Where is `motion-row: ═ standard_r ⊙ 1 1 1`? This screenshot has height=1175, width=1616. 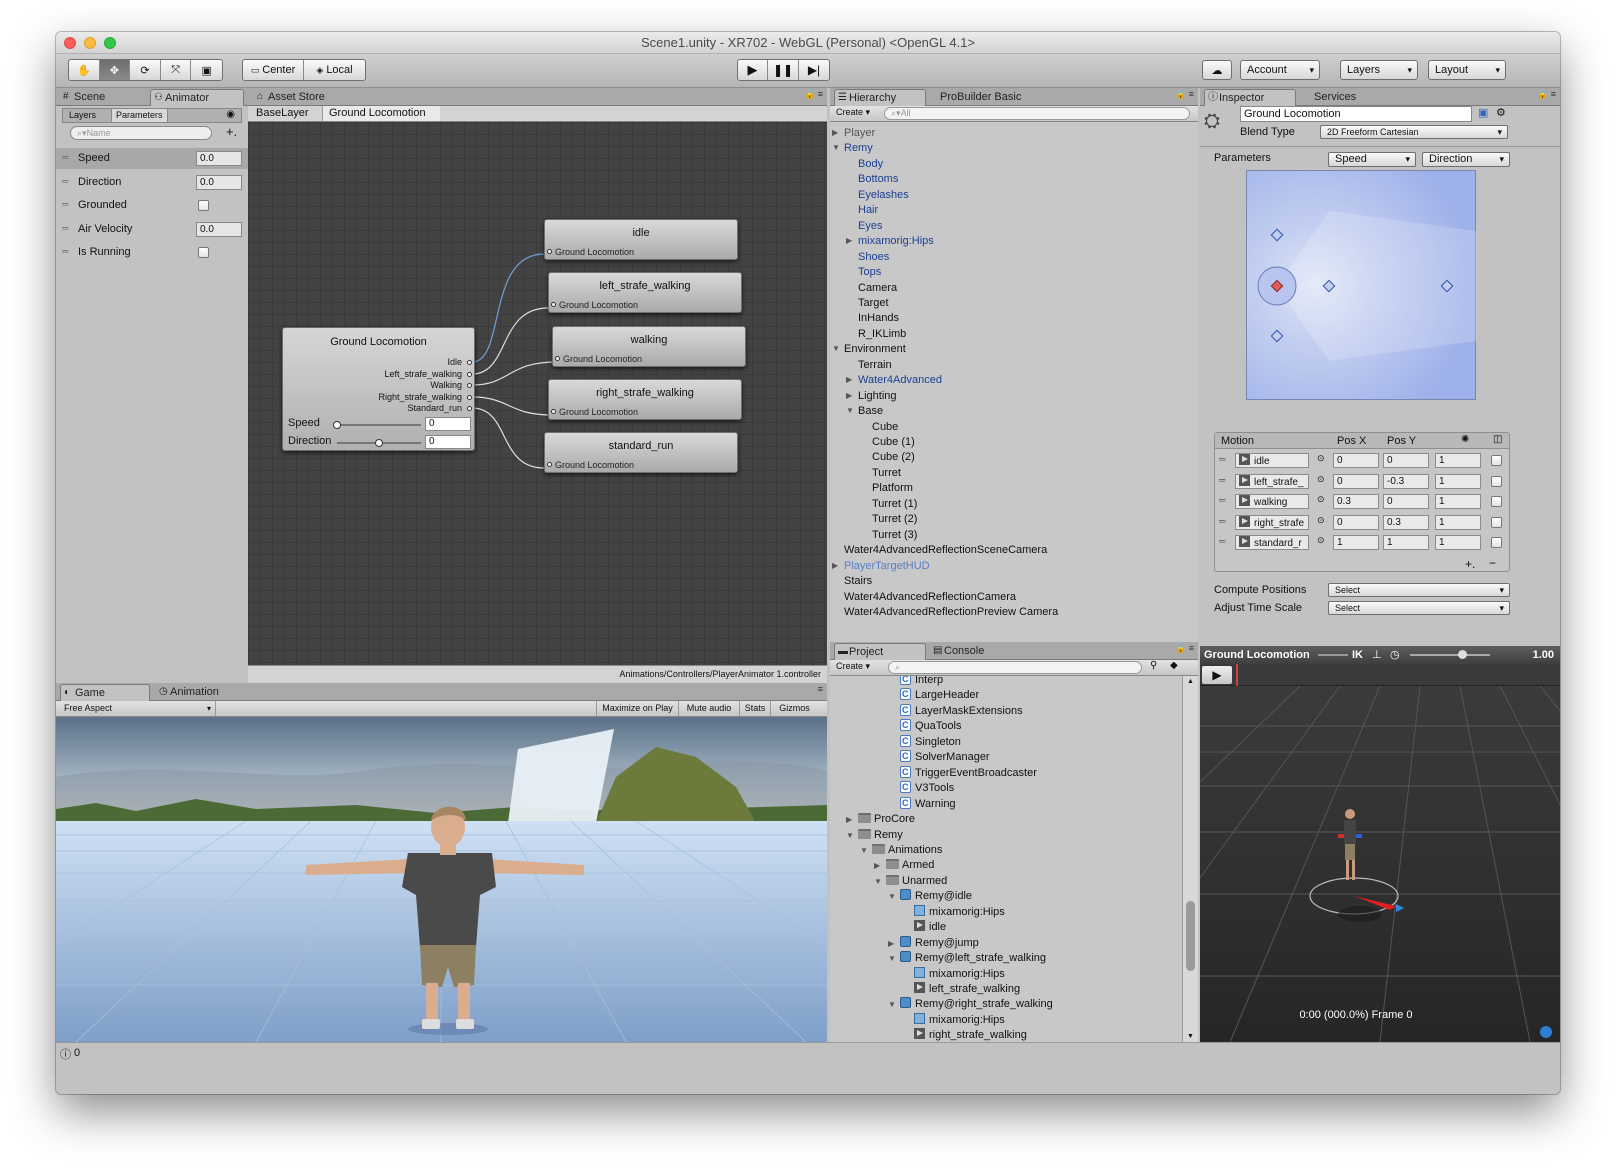 motion-row: ═ standard_r ⊙ 1 1 1 is located at coordinates (1362, 543).